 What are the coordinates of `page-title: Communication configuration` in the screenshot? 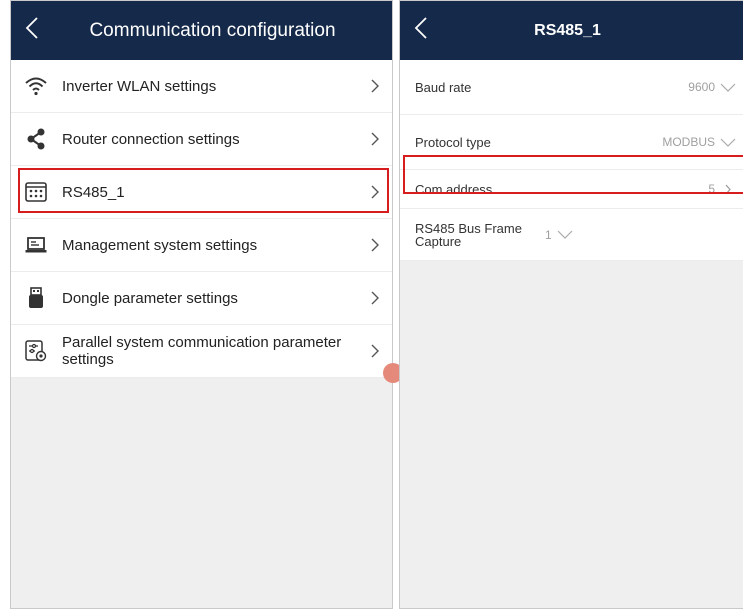 It's located at (212, 30).